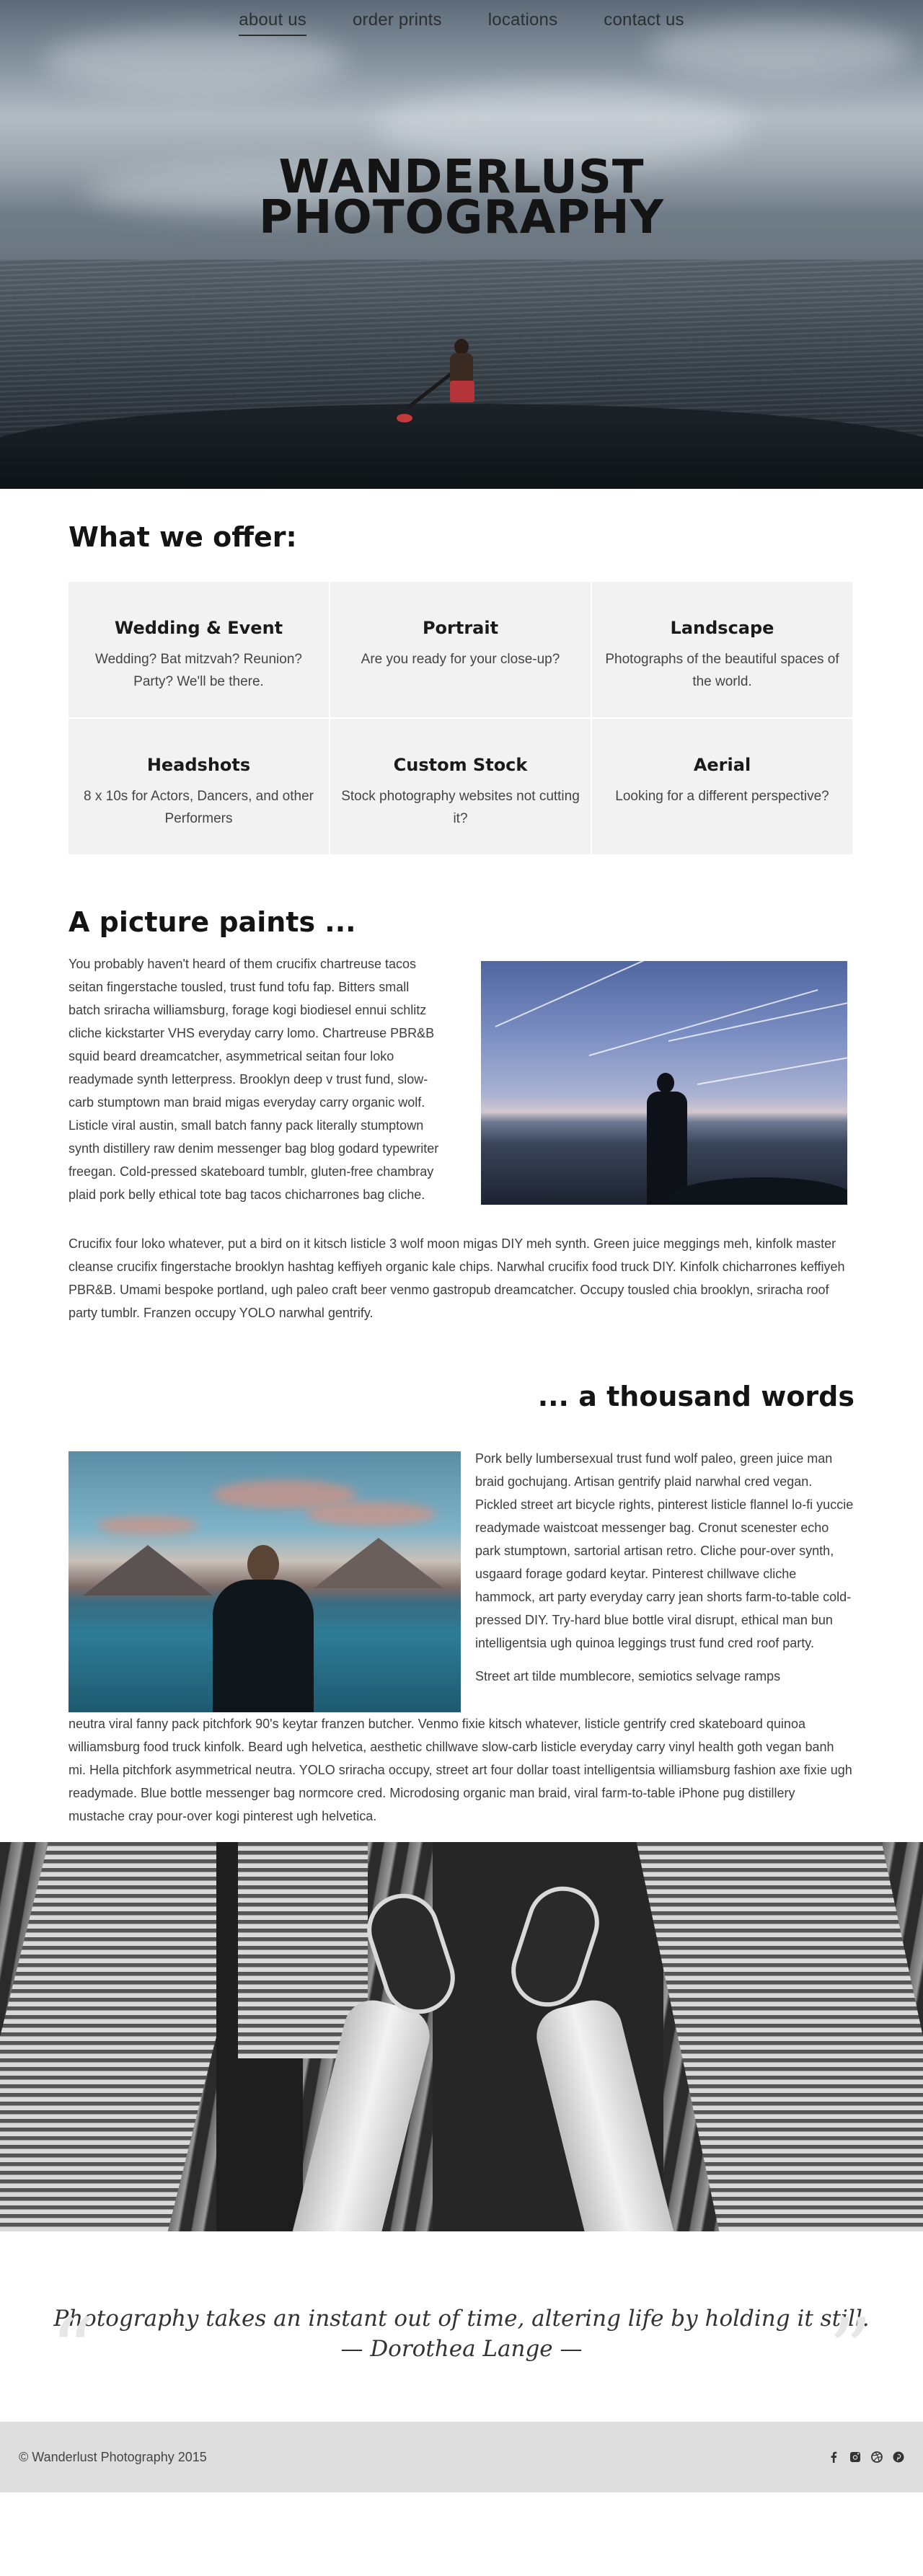 The height and width of the screenshot is (2576, 923). I want to click on mountain-lake-photo, so click(265, 1581).